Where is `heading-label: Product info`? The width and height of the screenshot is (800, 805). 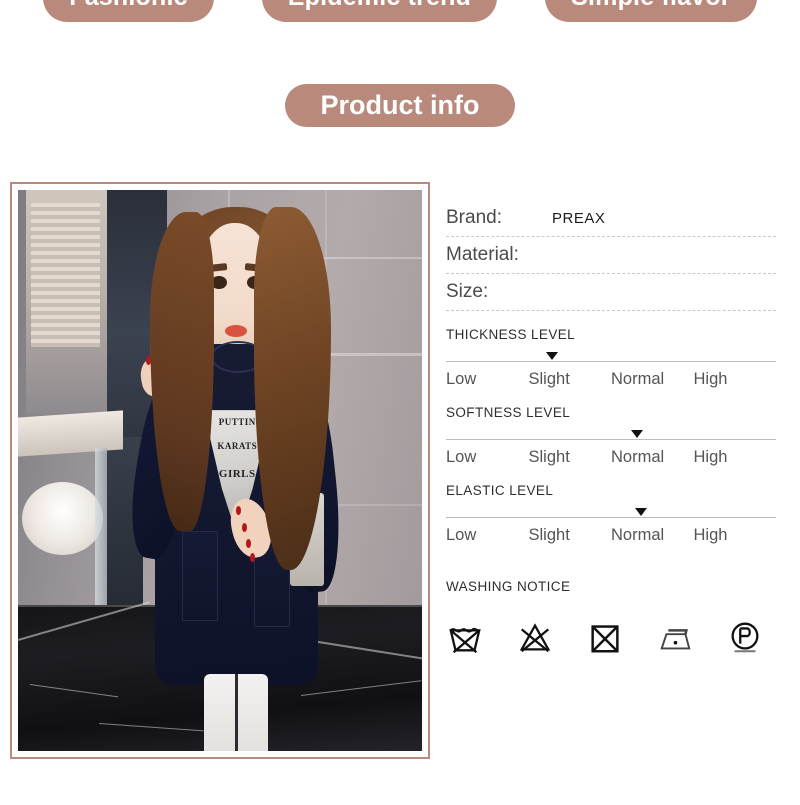 heading-label: Product info is located at coordinates (400, 105).